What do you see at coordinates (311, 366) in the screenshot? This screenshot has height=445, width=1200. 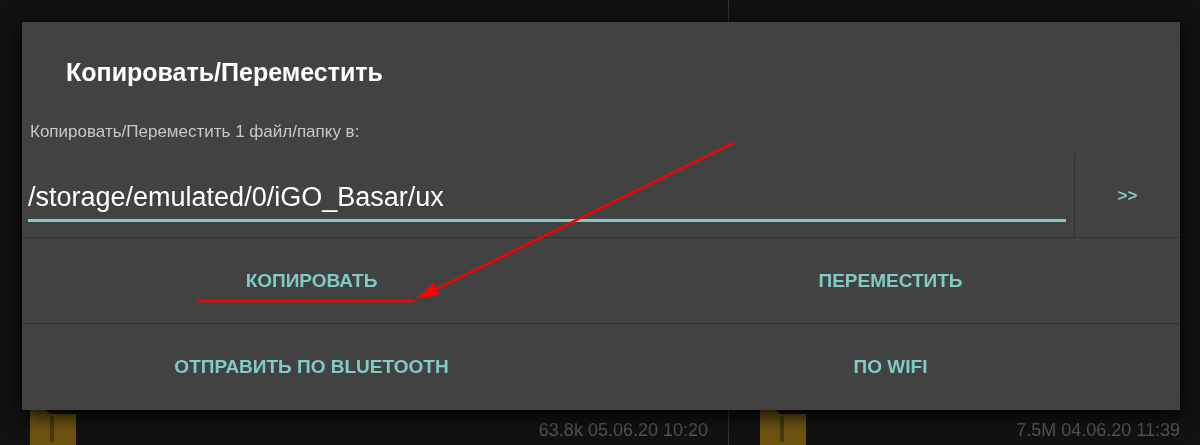 I see `action-button: ОТПРАВИТЬ ПО BLUETOOTH` at bounding box center [311, 366].